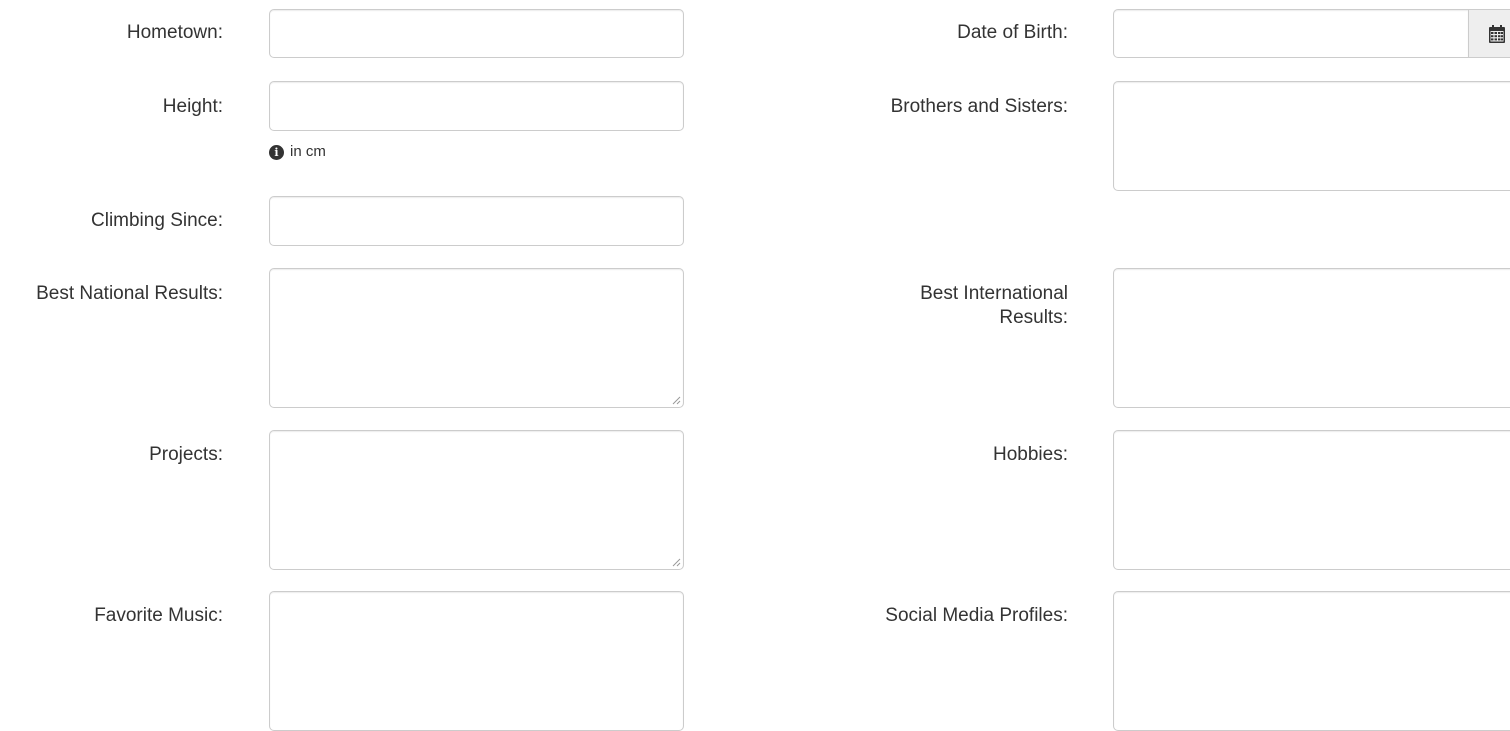  What do you see at coordinates (158, 615) in the screenshot?
I see `favorite-music-label: Favorite Music:` at bounding box center [158, 615].